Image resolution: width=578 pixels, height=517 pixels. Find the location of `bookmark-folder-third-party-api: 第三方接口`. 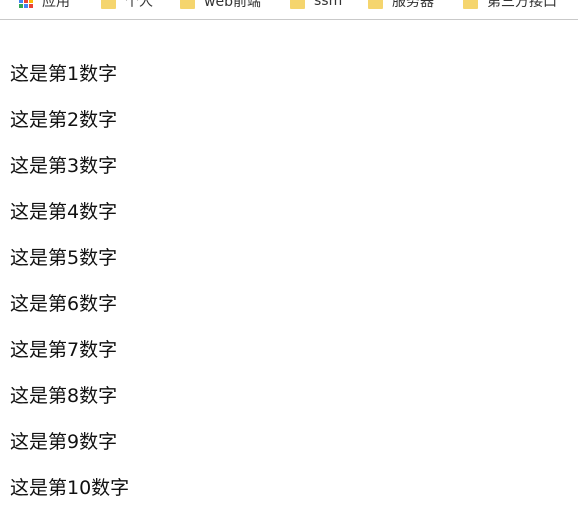

bookmark-folder-third-party-api: 第三方接口 is located at coordinates (510, 5).